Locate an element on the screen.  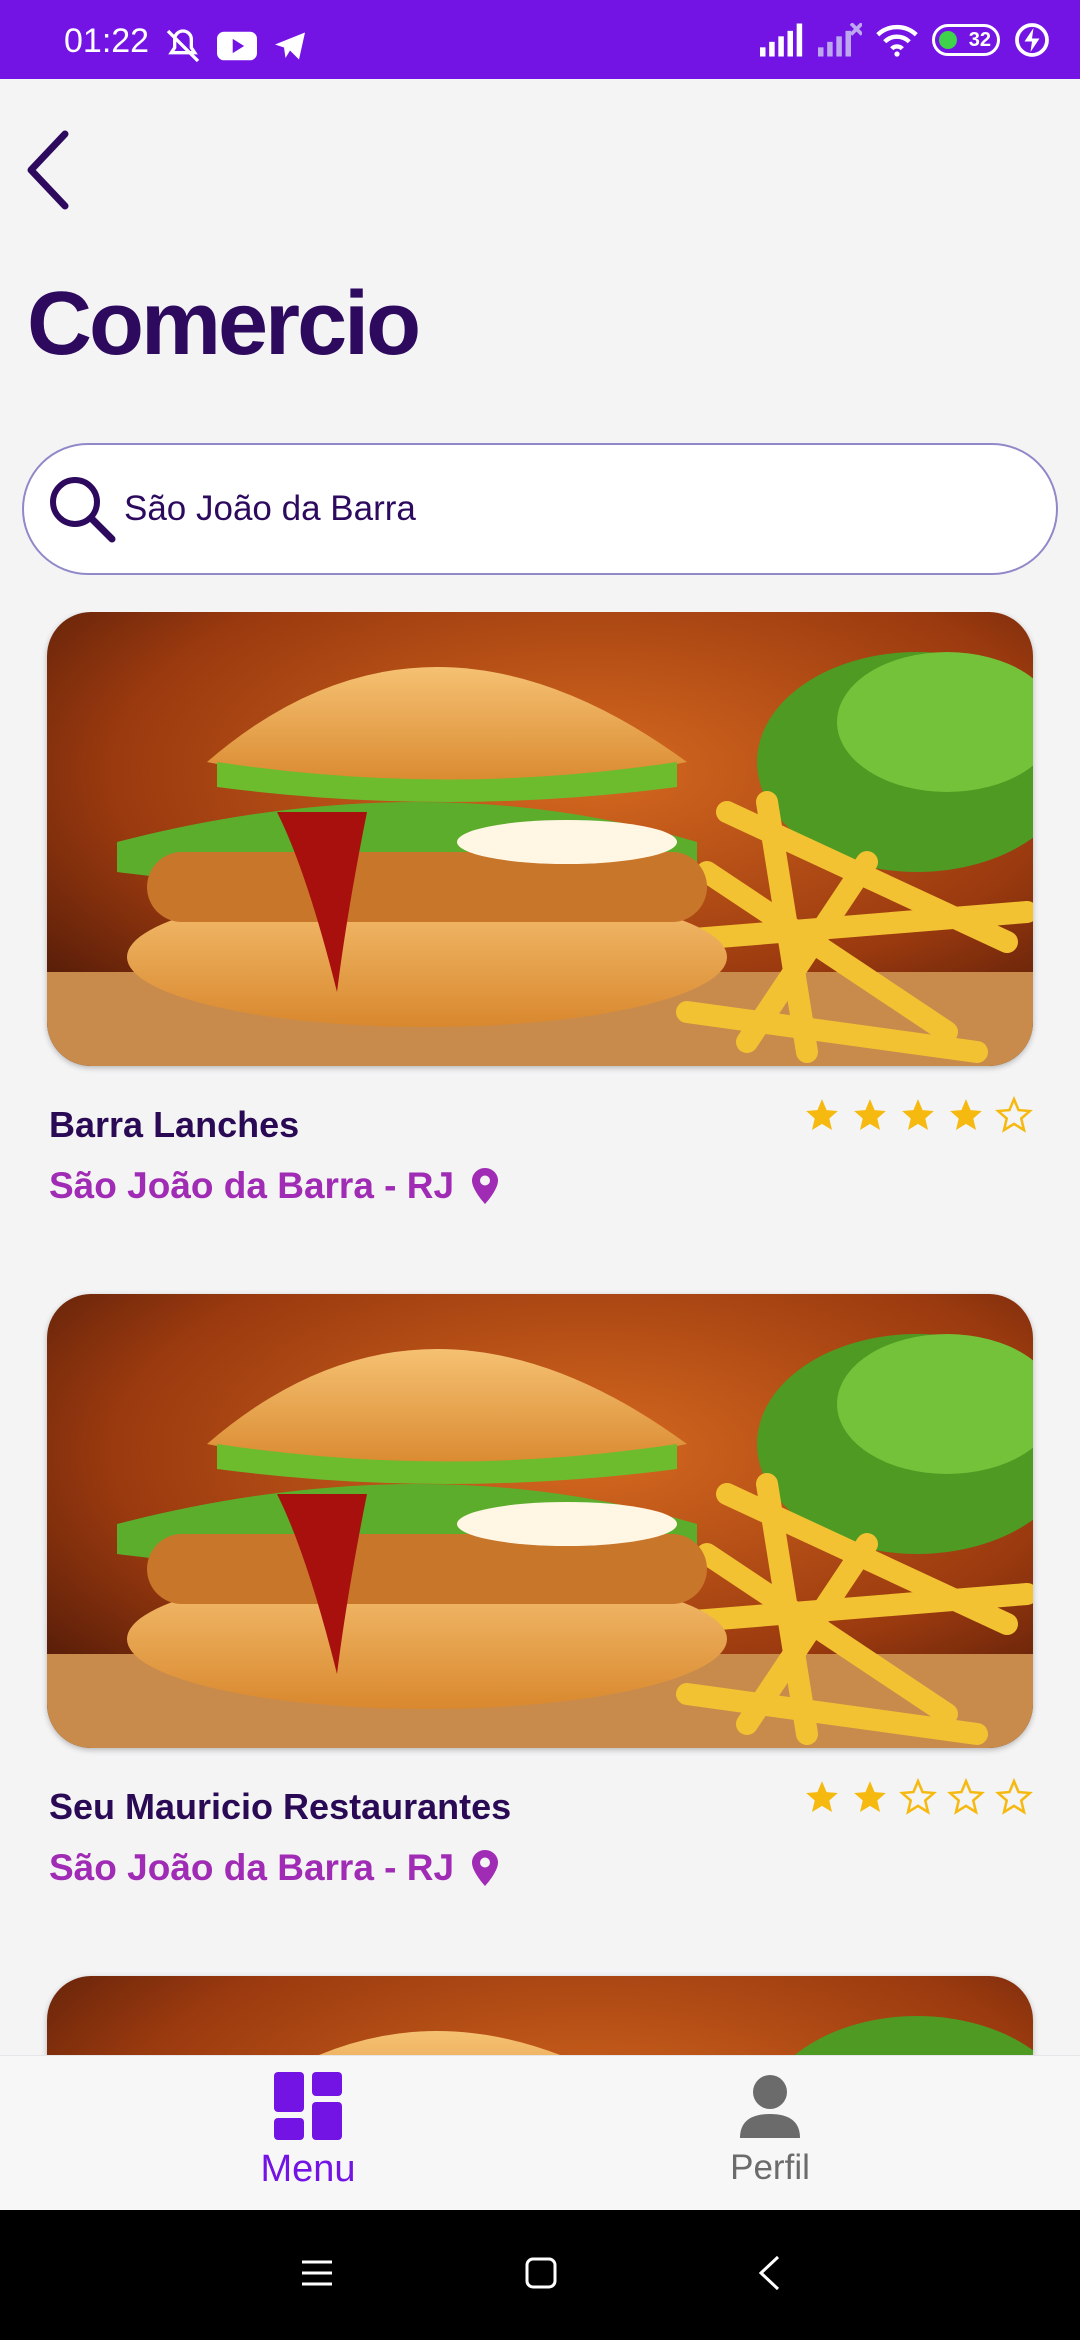
restaurant-name: Seu Mauricio Restaurantes is located at coordinates (280, 1806).